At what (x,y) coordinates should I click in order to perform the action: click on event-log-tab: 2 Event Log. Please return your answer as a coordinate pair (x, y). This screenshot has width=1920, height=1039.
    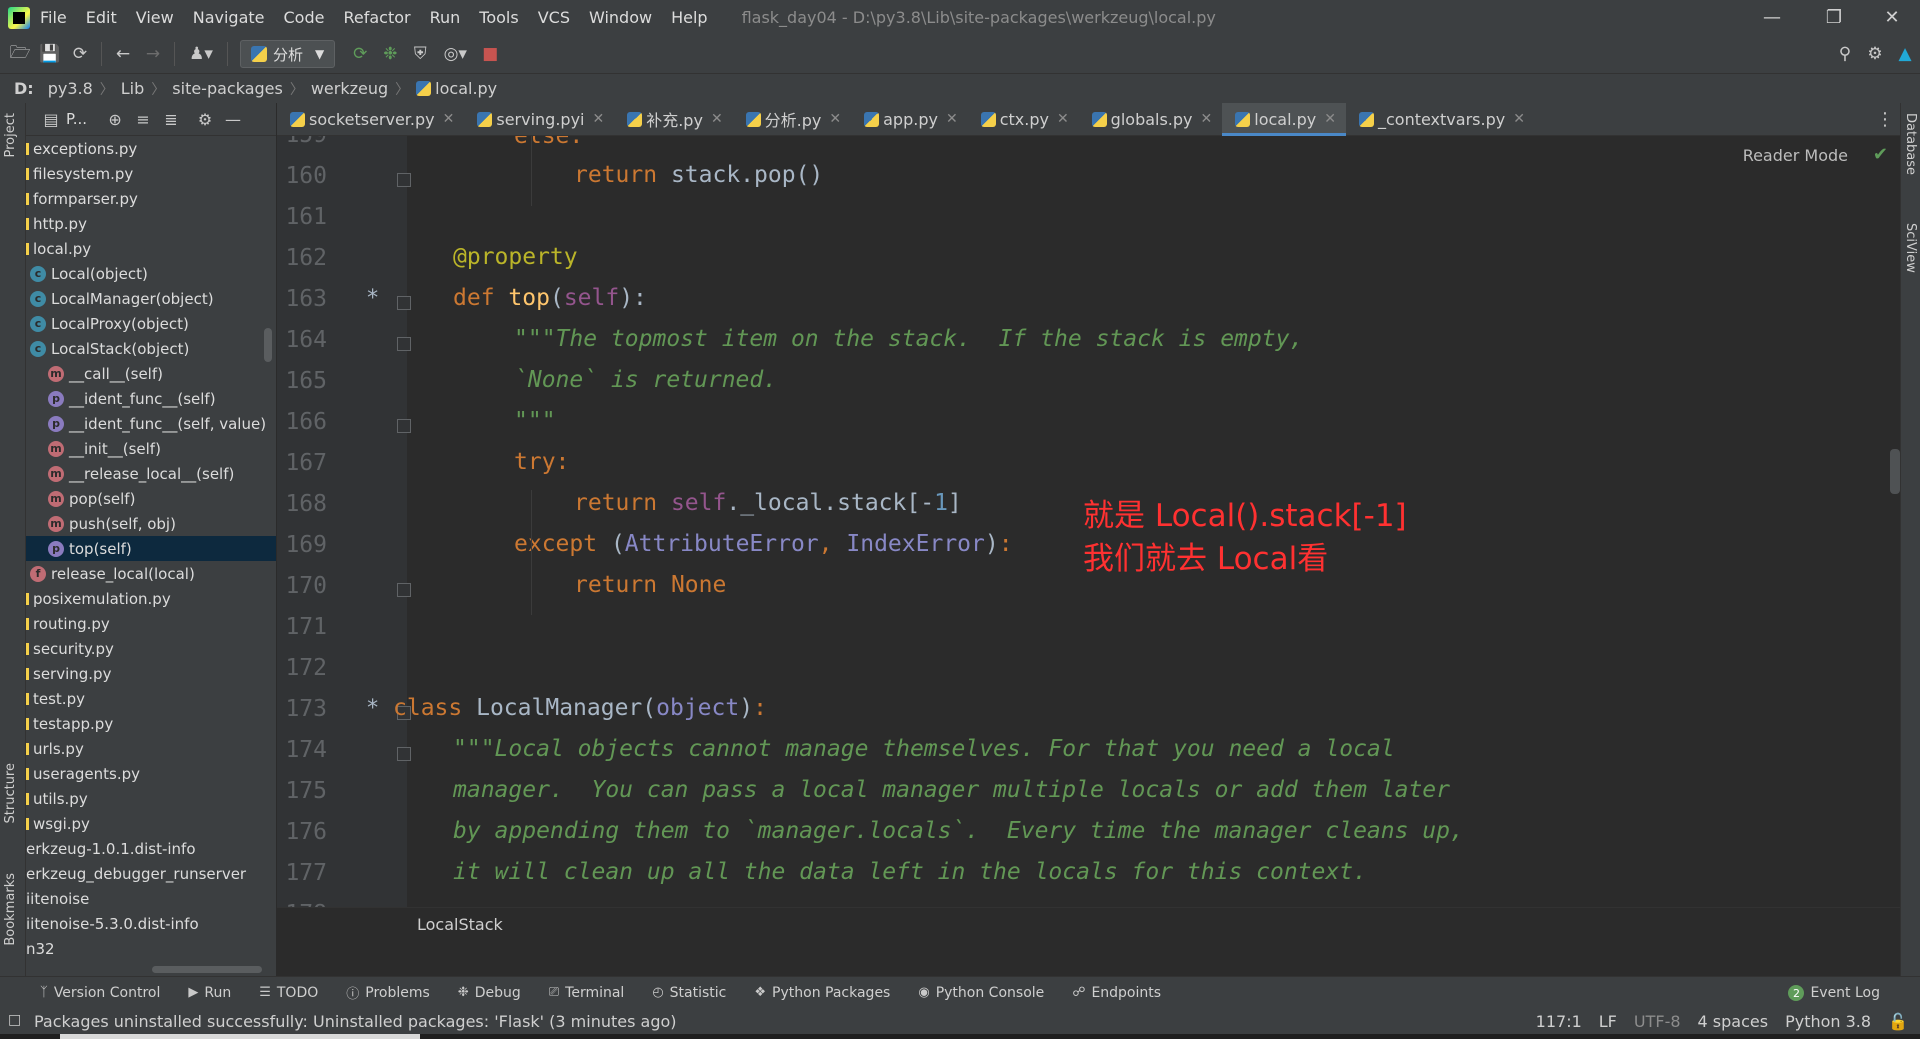
    Looking at the image, I should click on (1834, 993).